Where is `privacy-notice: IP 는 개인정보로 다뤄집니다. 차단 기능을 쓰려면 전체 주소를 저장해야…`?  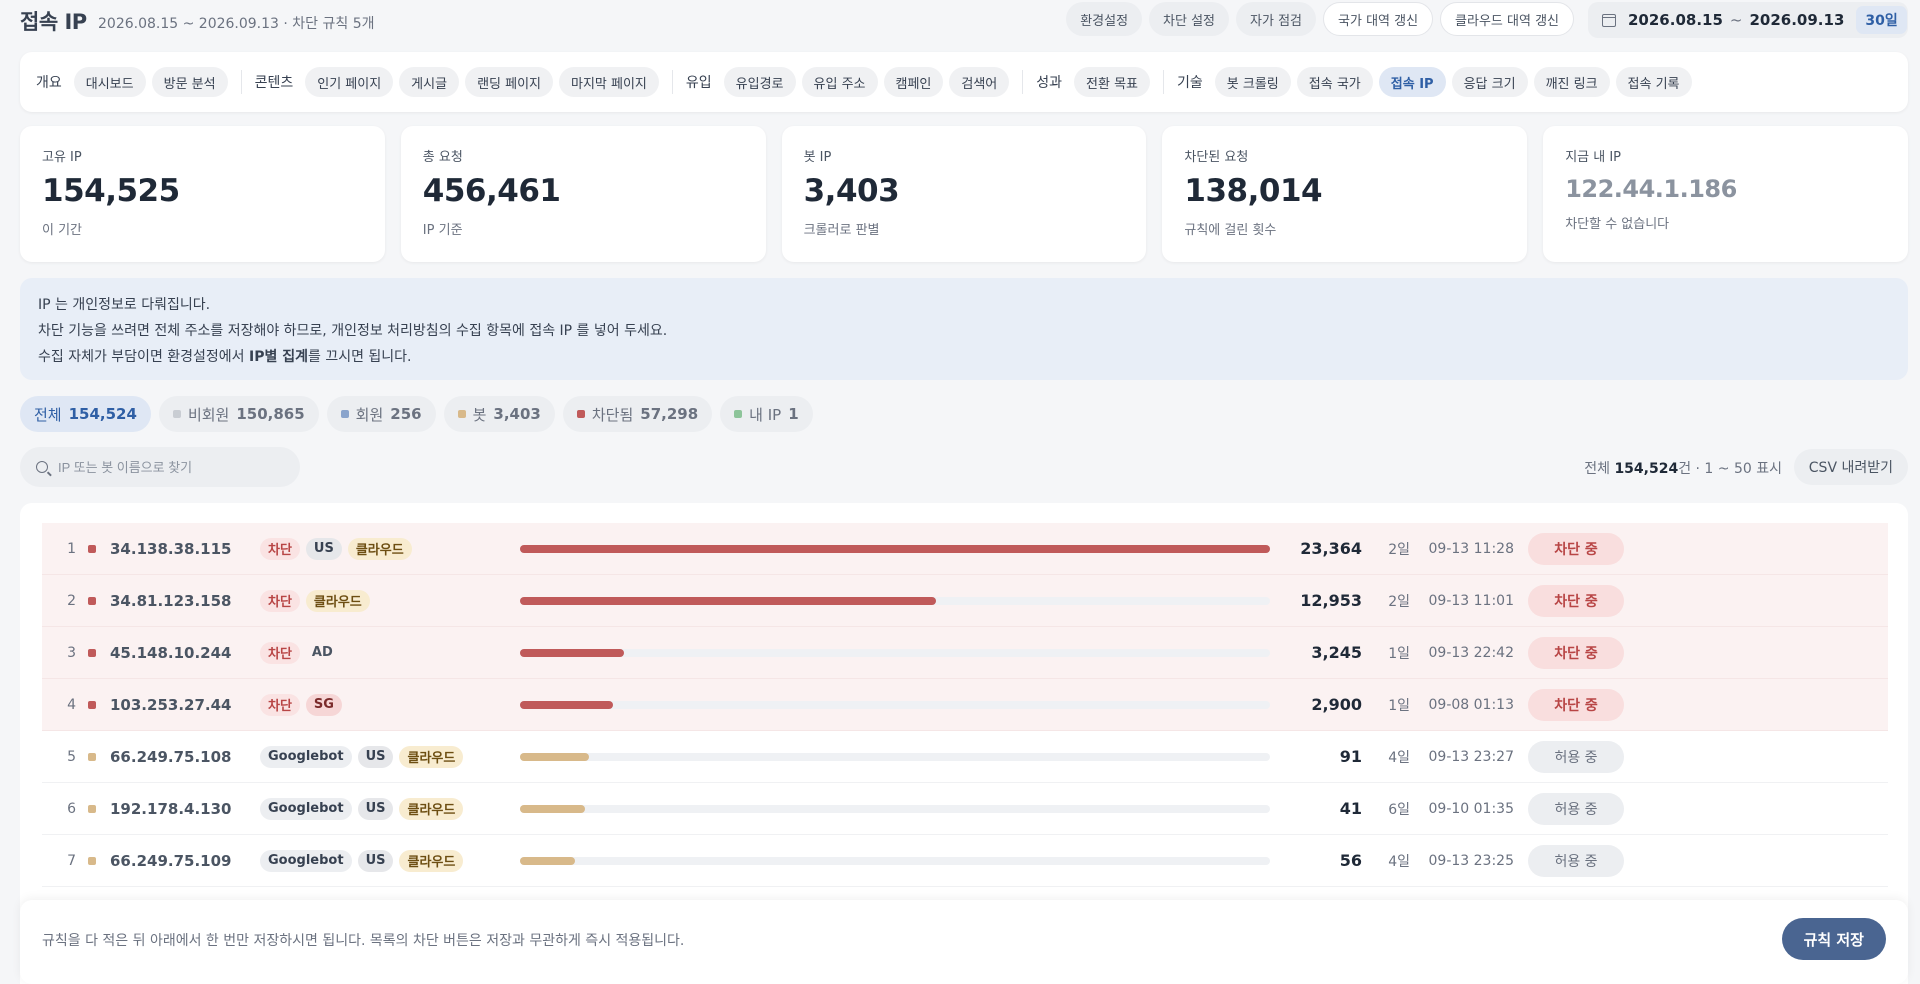 privacy-notice: IP 는 개인정보로 다뤄집니다. 차단 기능을 쓰려면 전체 주소를 저장해야… is located at coordinates (964, 329).